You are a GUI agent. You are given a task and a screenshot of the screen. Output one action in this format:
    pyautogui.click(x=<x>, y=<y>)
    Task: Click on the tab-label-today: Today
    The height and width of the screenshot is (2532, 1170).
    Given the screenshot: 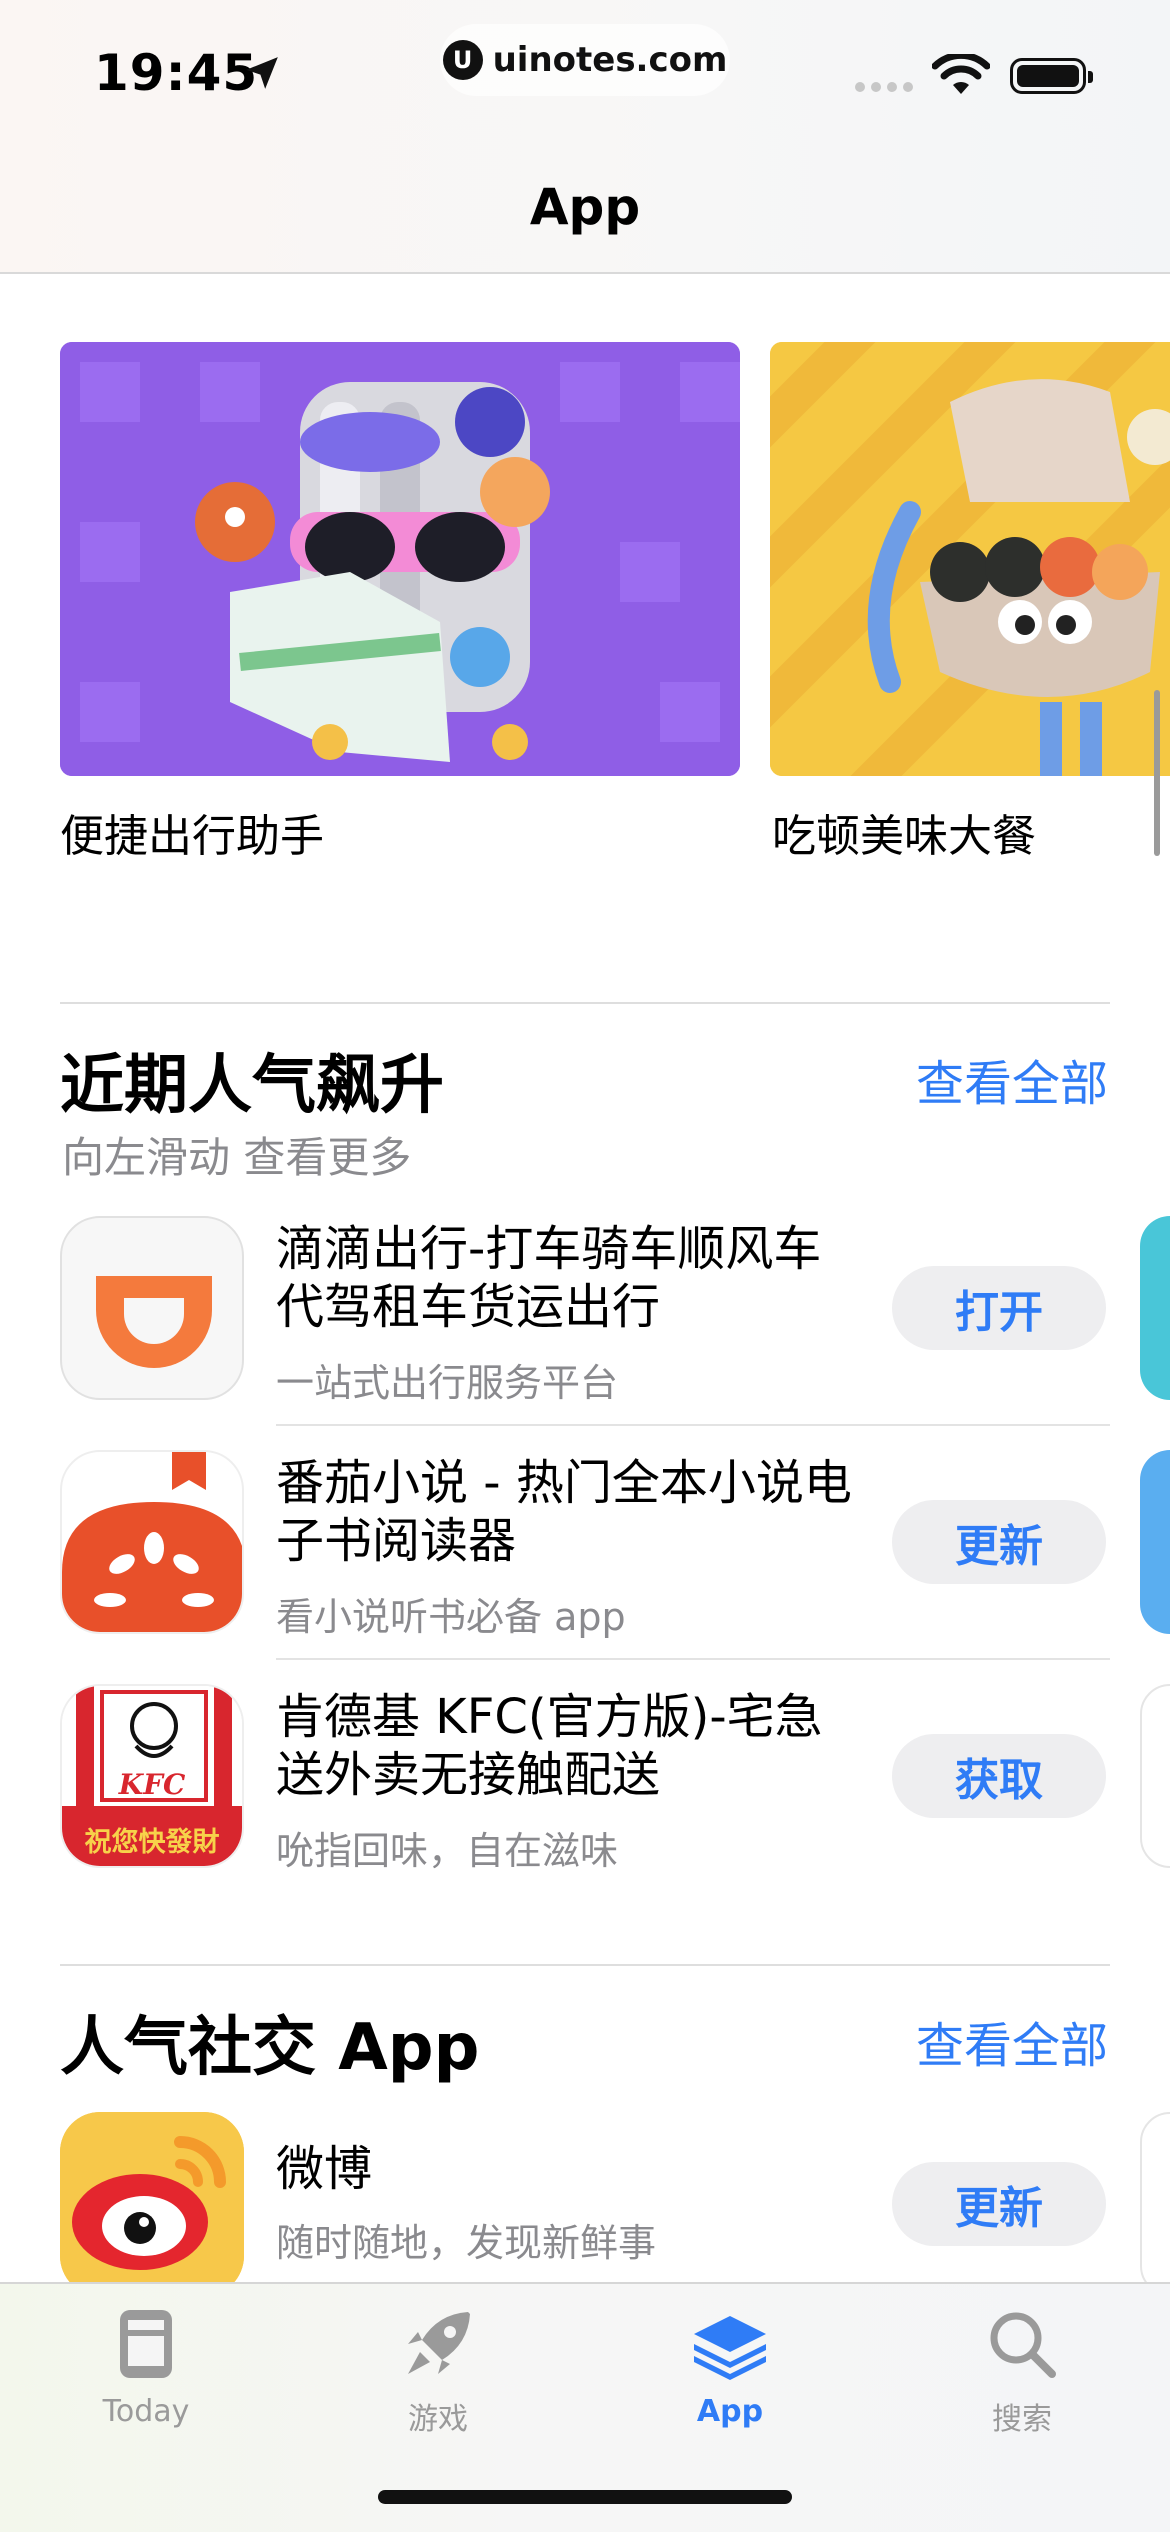 What is the action you would take?
    pyautogui.click(x=146, y=2411)
    